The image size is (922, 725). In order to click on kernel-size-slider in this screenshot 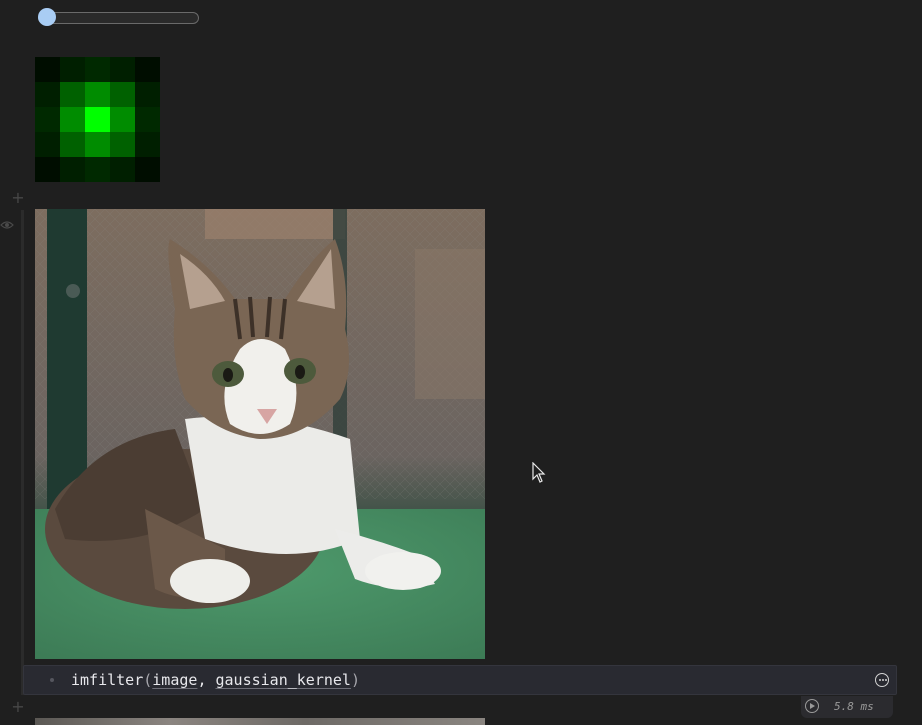, I will do `click(118, 17)`.